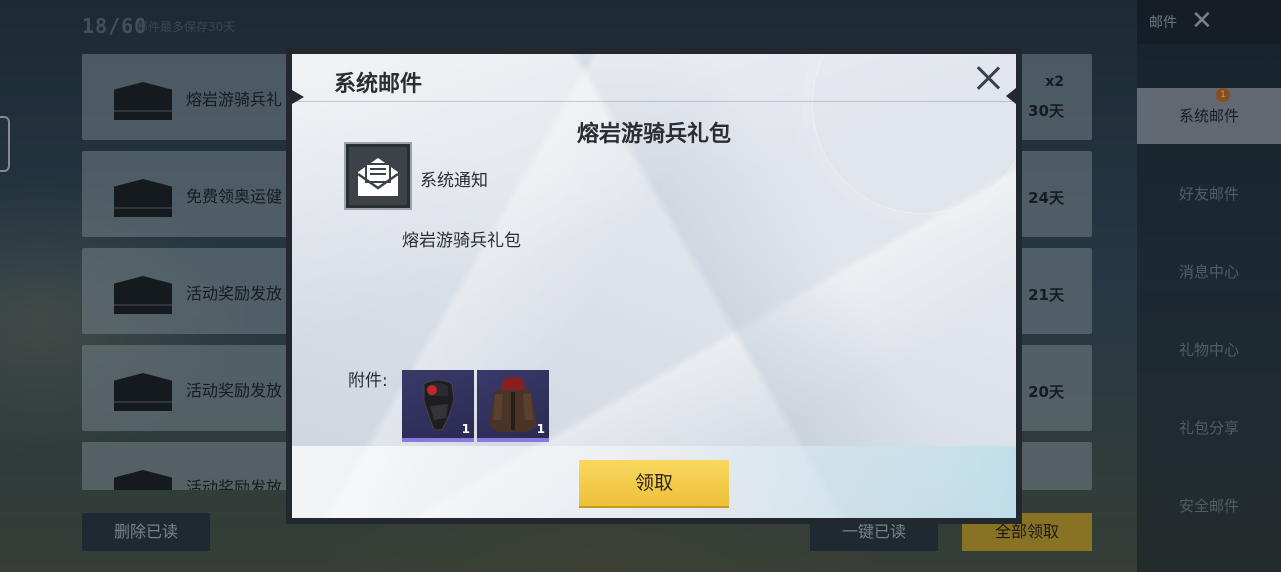  Describe the element at coordinates (305, 97) in the screenshot. I see `header-accent-left` at that location.